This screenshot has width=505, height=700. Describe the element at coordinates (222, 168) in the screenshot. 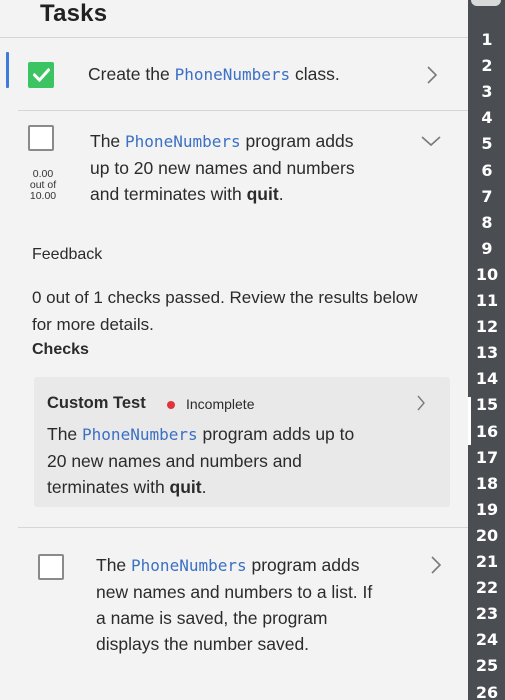

I see `task-2-text-line: up to 20 new names and numbers` at that location.